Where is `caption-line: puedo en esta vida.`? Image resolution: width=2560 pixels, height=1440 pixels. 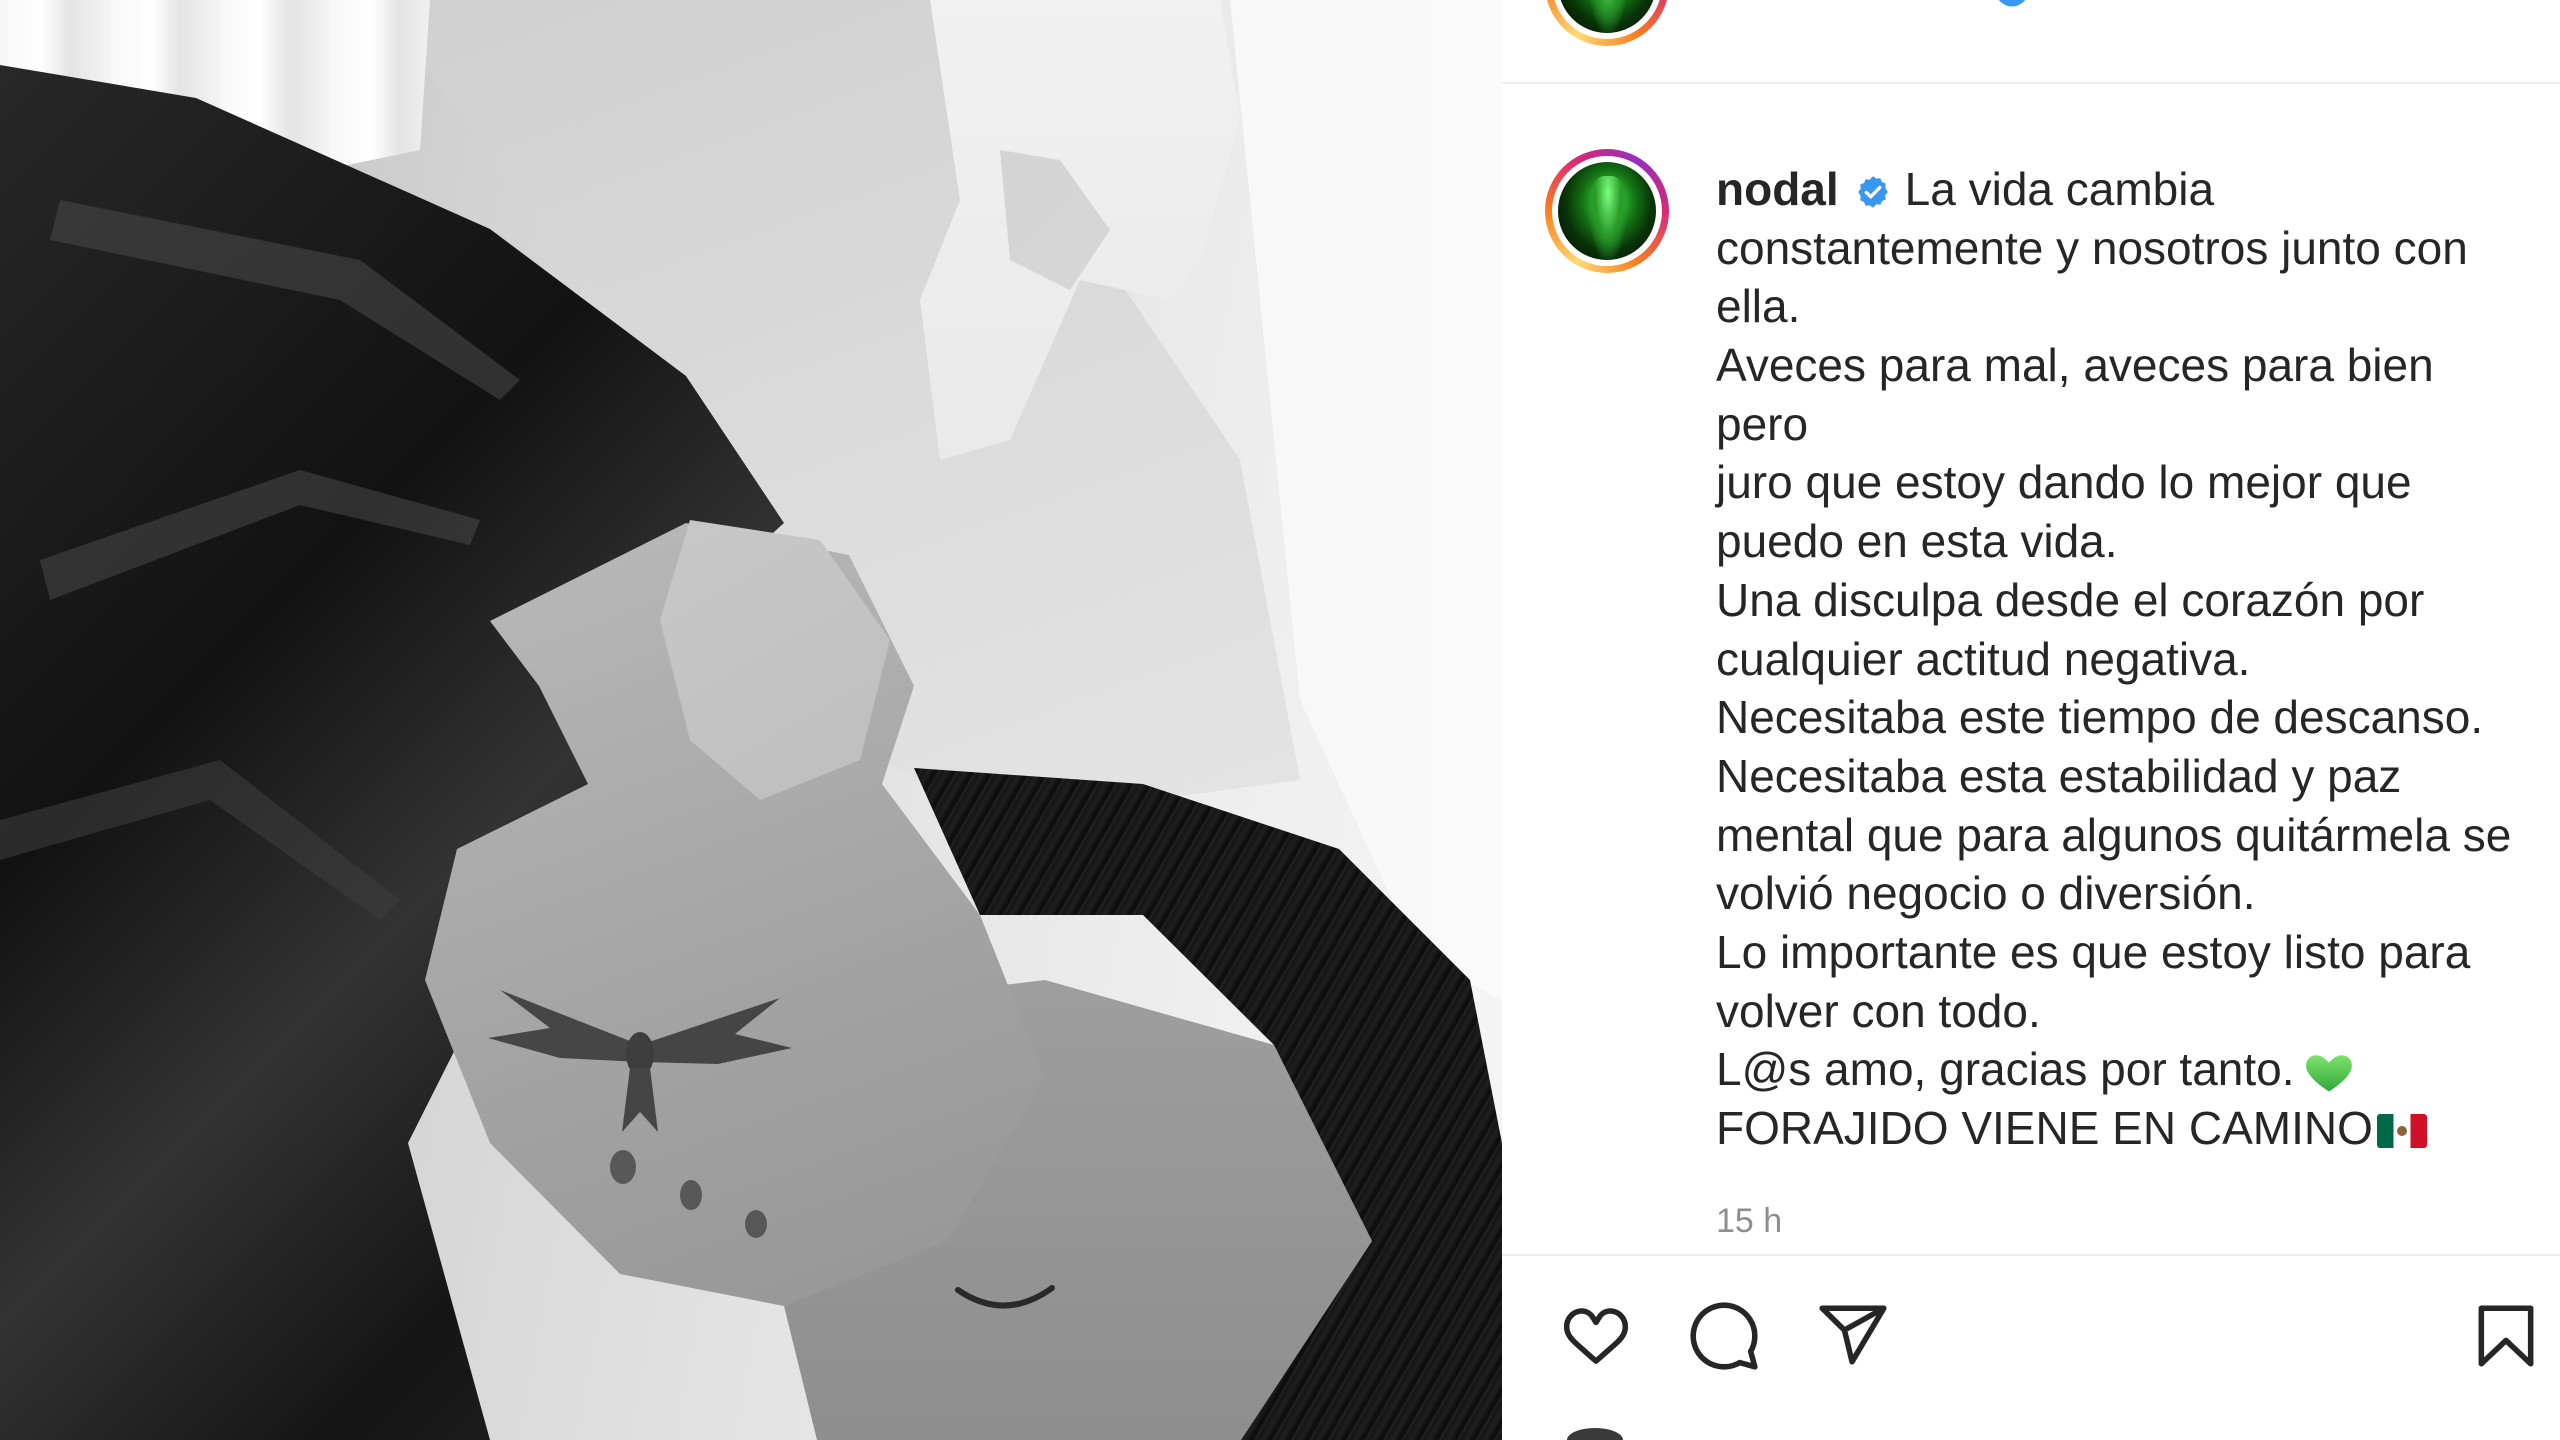 caption-line: puedo en esta vida. is located at coordinates (1917, 541).